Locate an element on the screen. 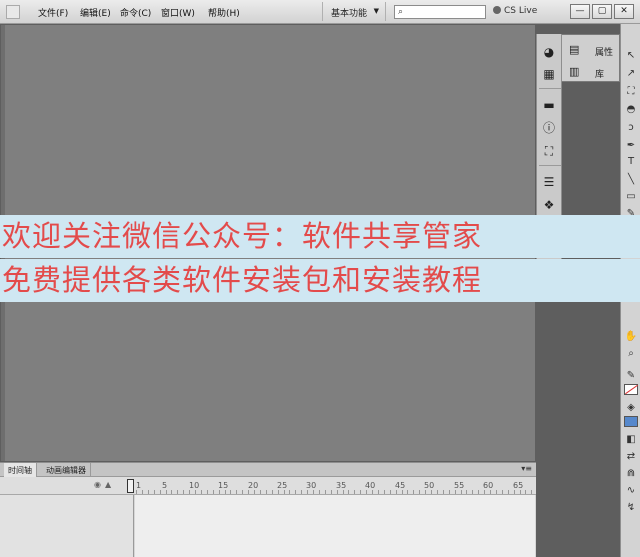 This screenshot has height=557, width=640. fill-color-bucket-icon: ◈ is located at coordinates (631, 407).